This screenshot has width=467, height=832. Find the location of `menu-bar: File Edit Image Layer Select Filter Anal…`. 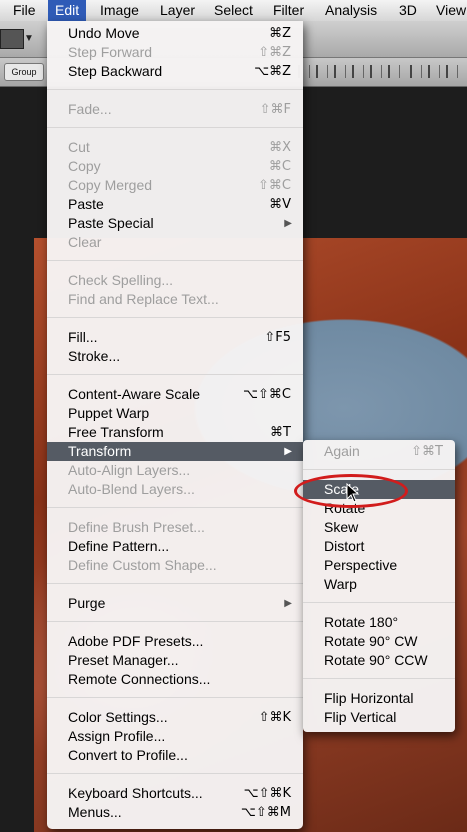

menu-bar: File Edit Image Layer Select Filter Anal… is located at coordinates (233, 11).